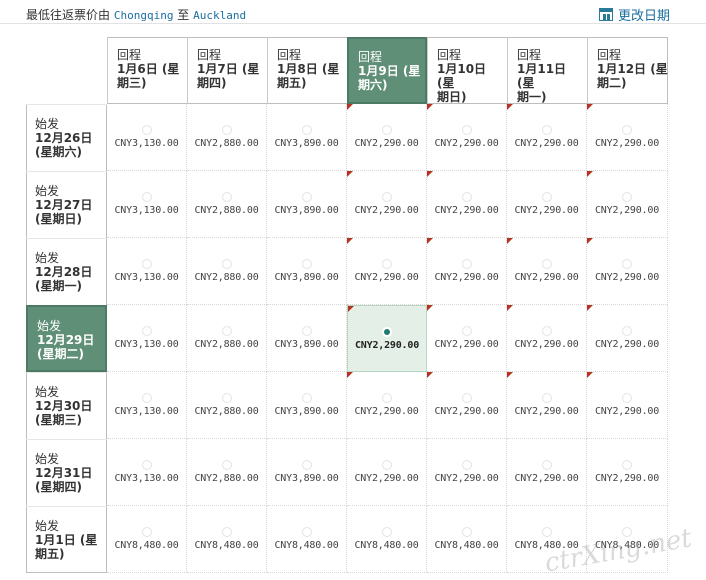  Describe the element at coordinates (467, 70) in the screenshot. I see `return-date-header: 回程 1月10日 (星 期日)` at that location.